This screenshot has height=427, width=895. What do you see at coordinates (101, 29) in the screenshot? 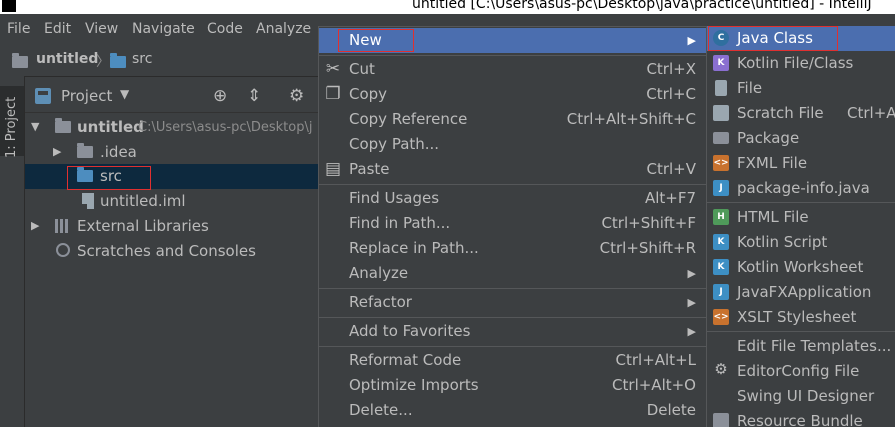
I see `menu-view: View` at bounding box center [101, 29].